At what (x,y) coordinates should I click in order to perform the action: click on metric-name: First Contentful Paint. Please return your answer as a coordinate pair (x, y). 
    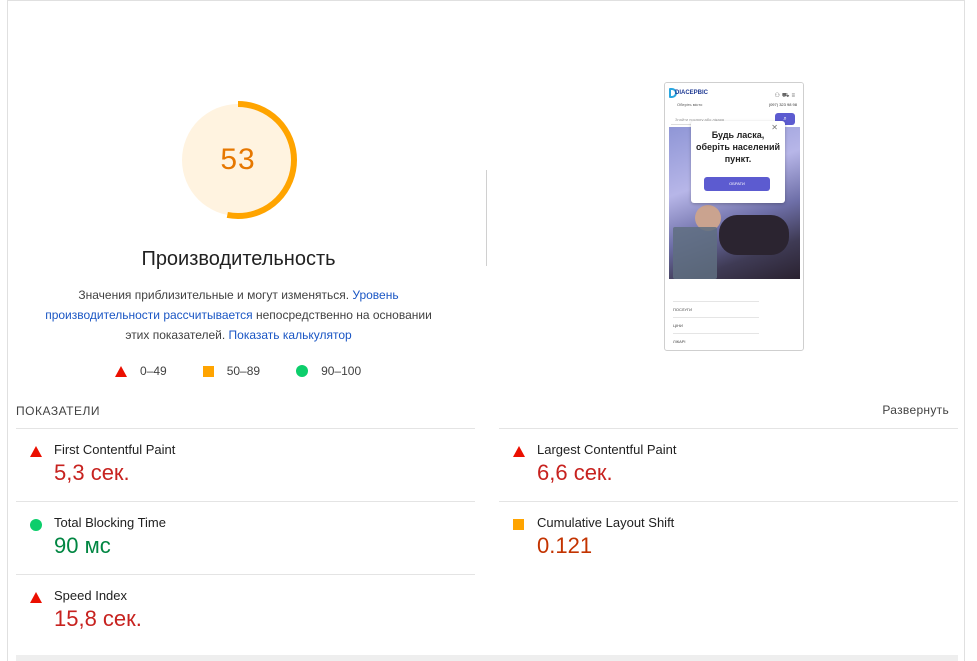
    Looking at the image, I should click on (115, 449).